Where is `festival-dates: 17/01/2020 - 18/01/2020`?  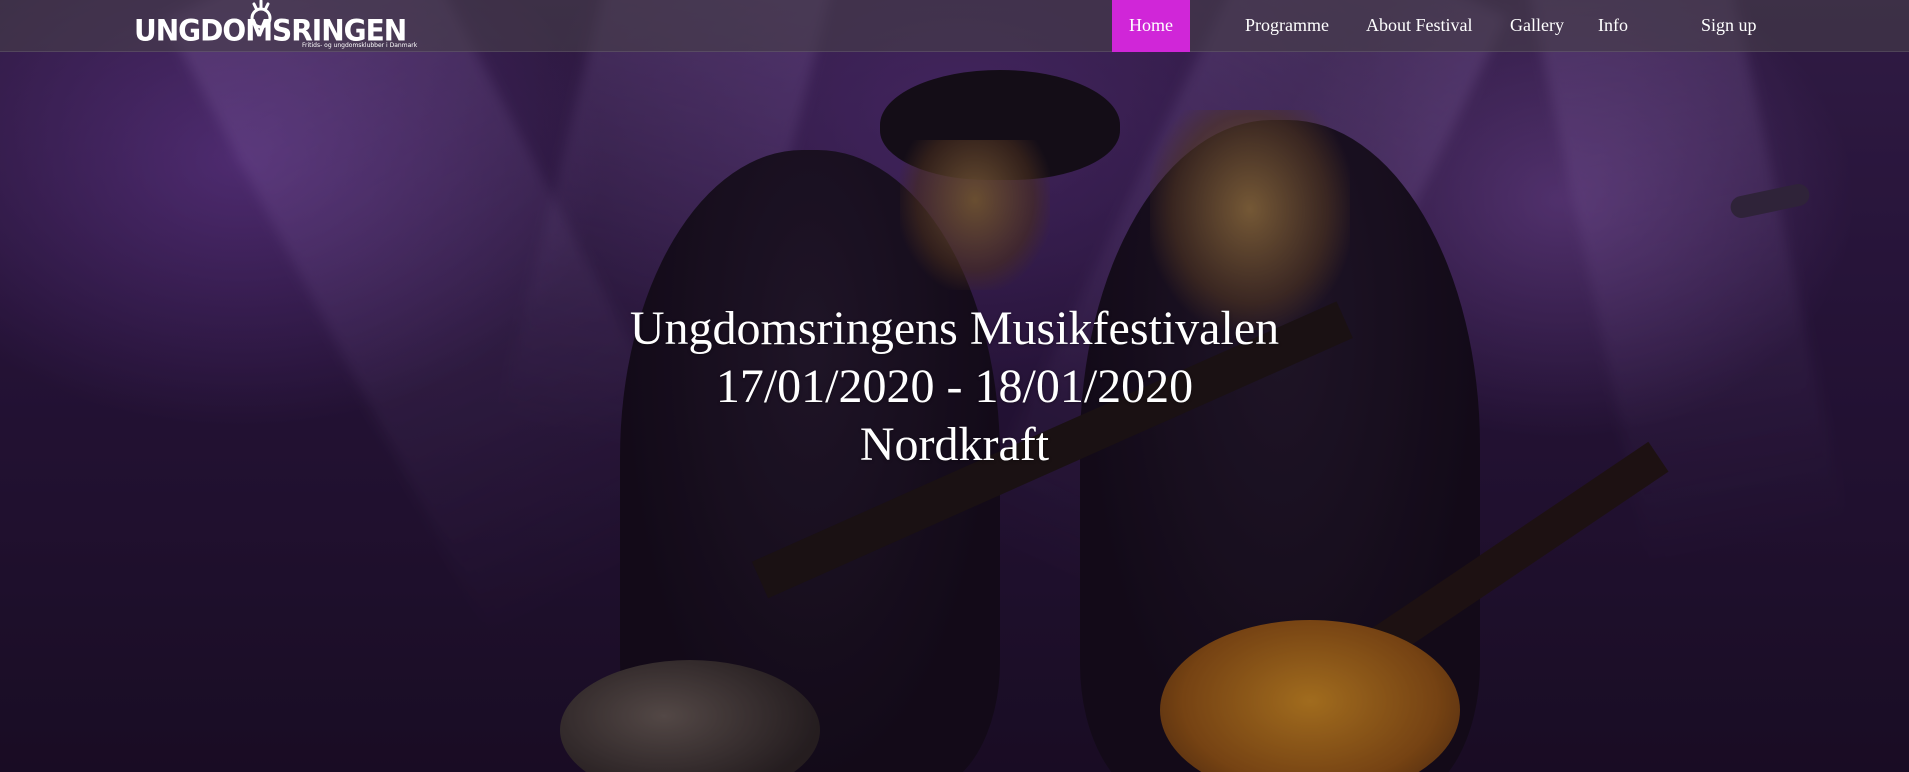
festival-dates: 17/01/2020 - 18/01/2020 is located at coordinates (954, 386).